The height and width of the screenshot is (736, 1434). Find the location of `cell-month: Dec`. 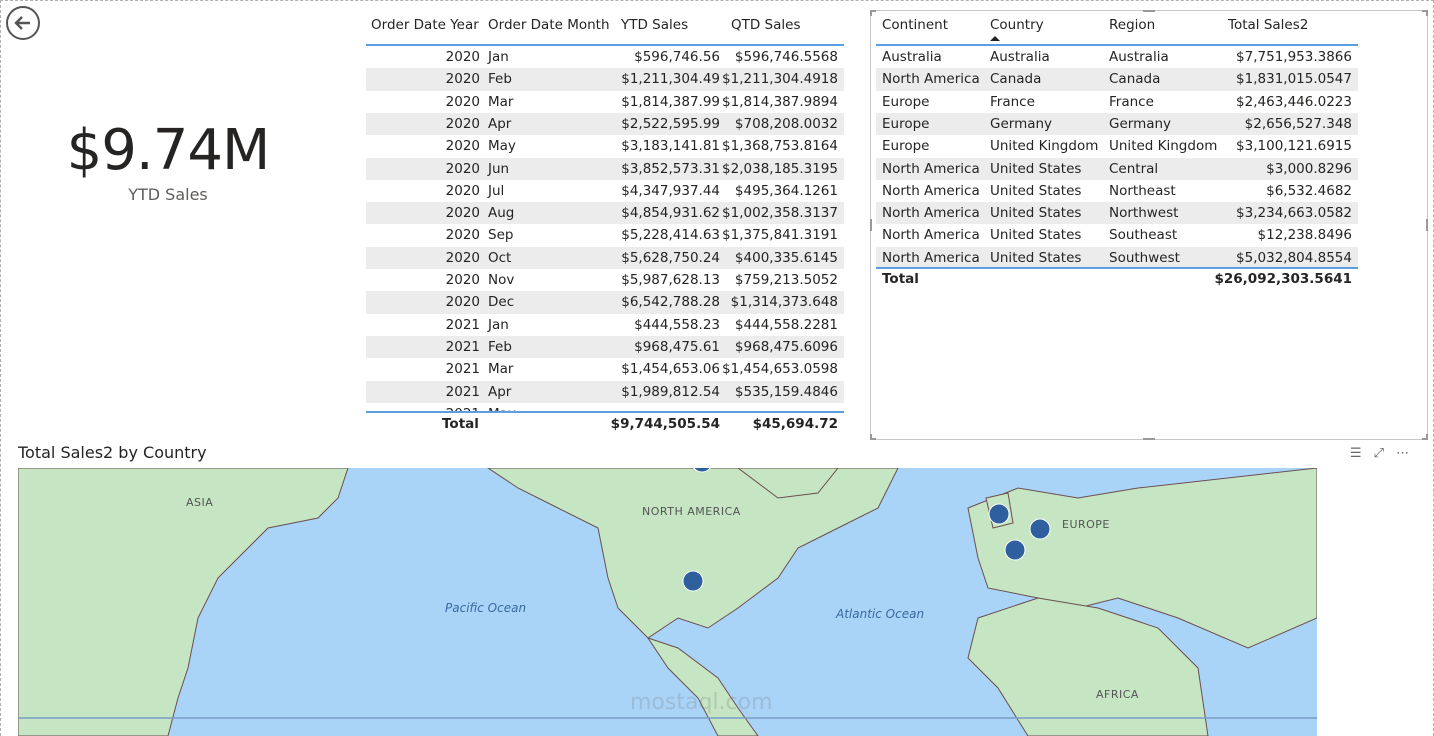

cell-month: Dec is located at coordinates (501, 302).